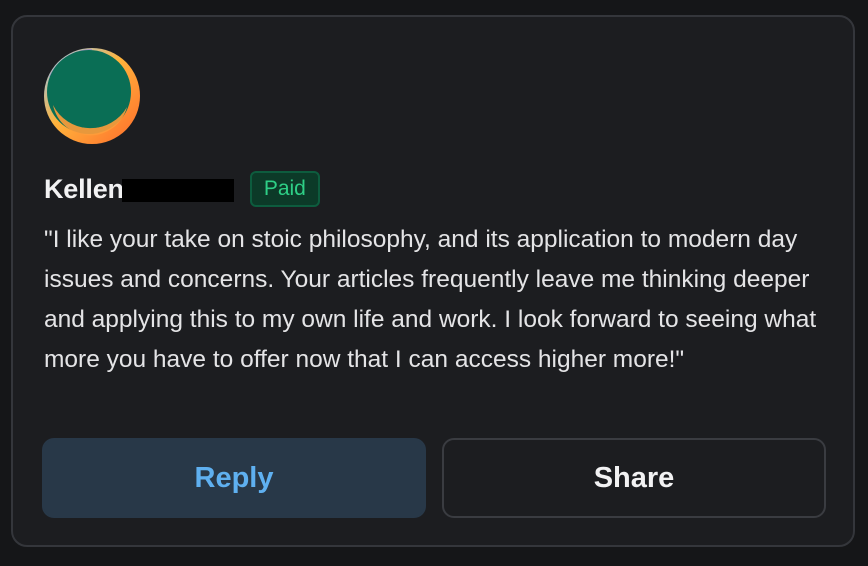 The width and height of the screenshot is (868, 566). What do you see at coordinates (92, 96) in the screenshot?
I see `avatar` at bounding box center [92, 96].